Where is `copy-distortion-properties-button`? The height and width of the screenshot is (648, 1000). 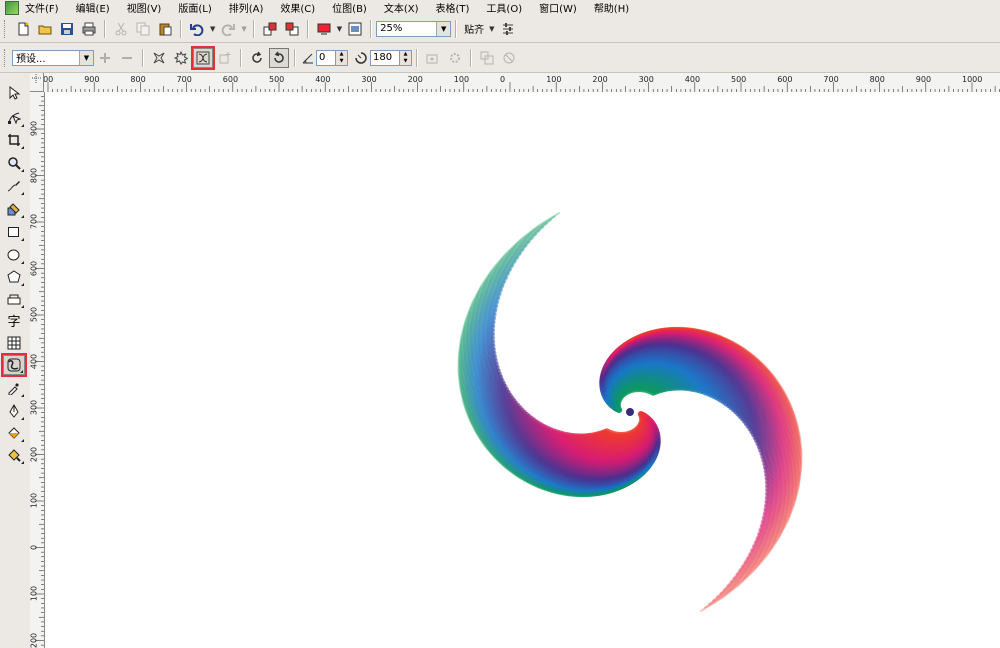
copy-distortion-properties-button is located at coordinates (487, 58).